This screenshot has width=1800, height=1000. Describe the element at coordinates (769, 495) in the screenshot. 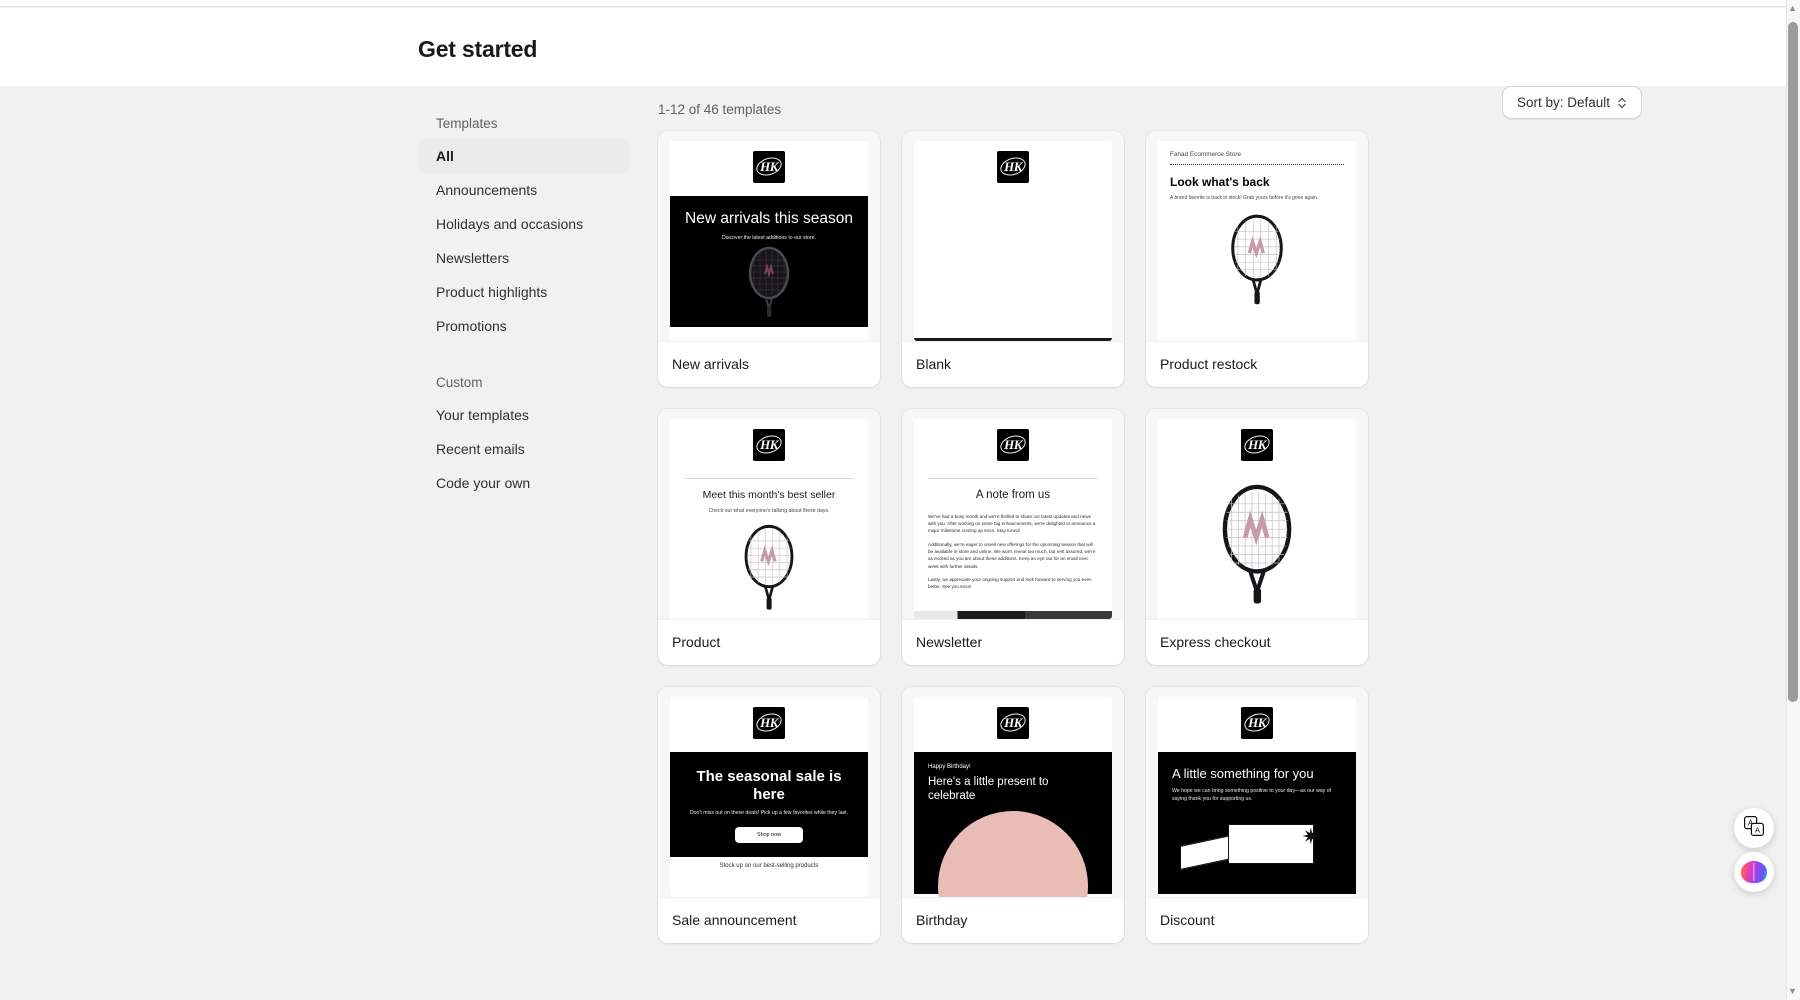

I see `hero-title: Meet this month's best seller` at that location.